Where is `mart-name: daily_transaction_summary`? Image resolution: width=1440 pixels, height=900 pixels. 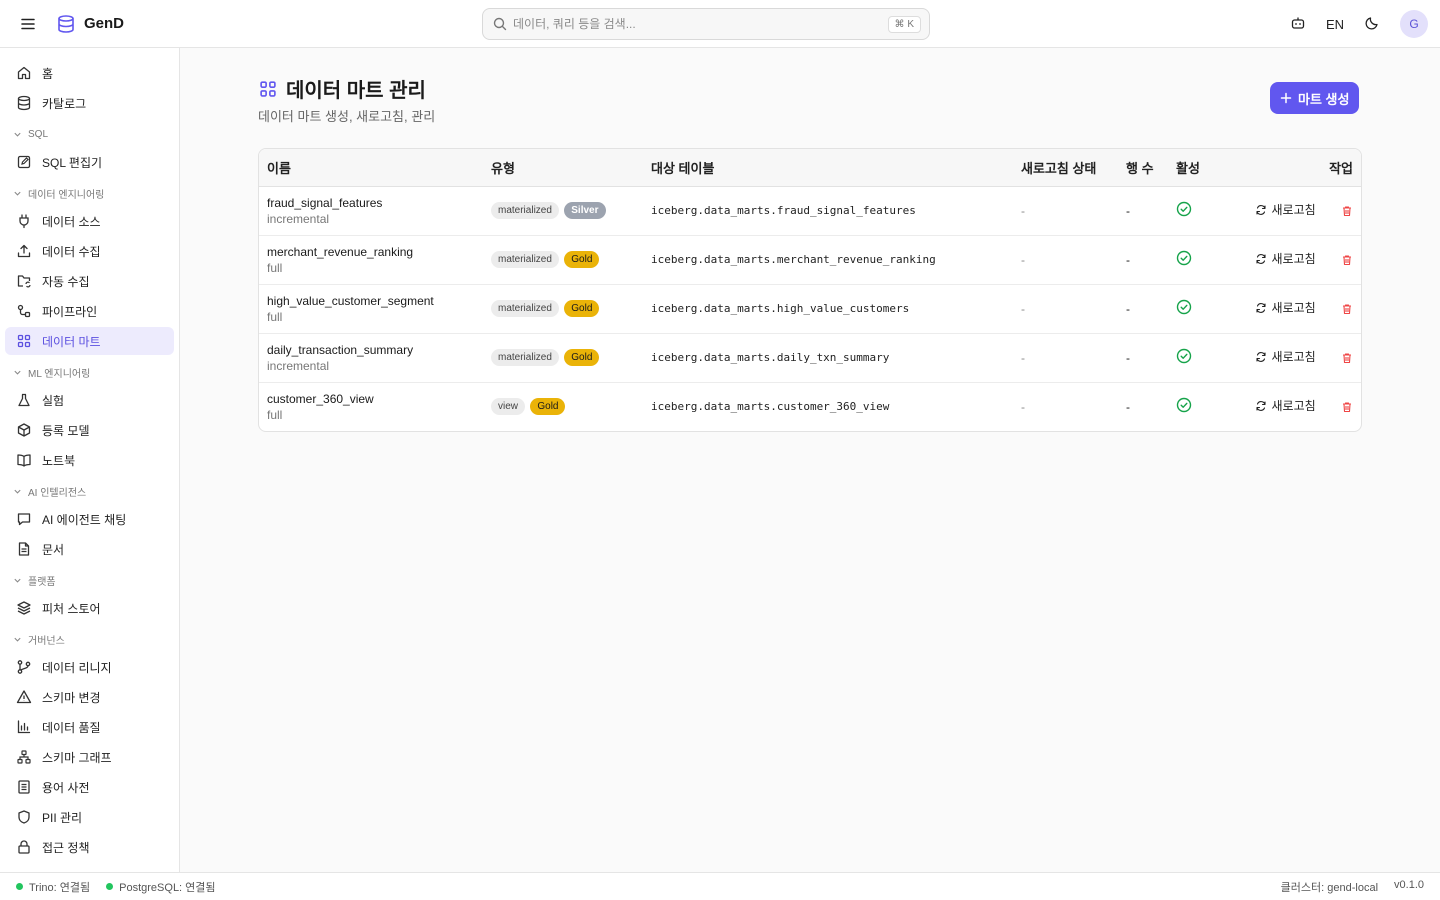
mart-name: daily_transaction_summary is located at coordinates (371, 350).